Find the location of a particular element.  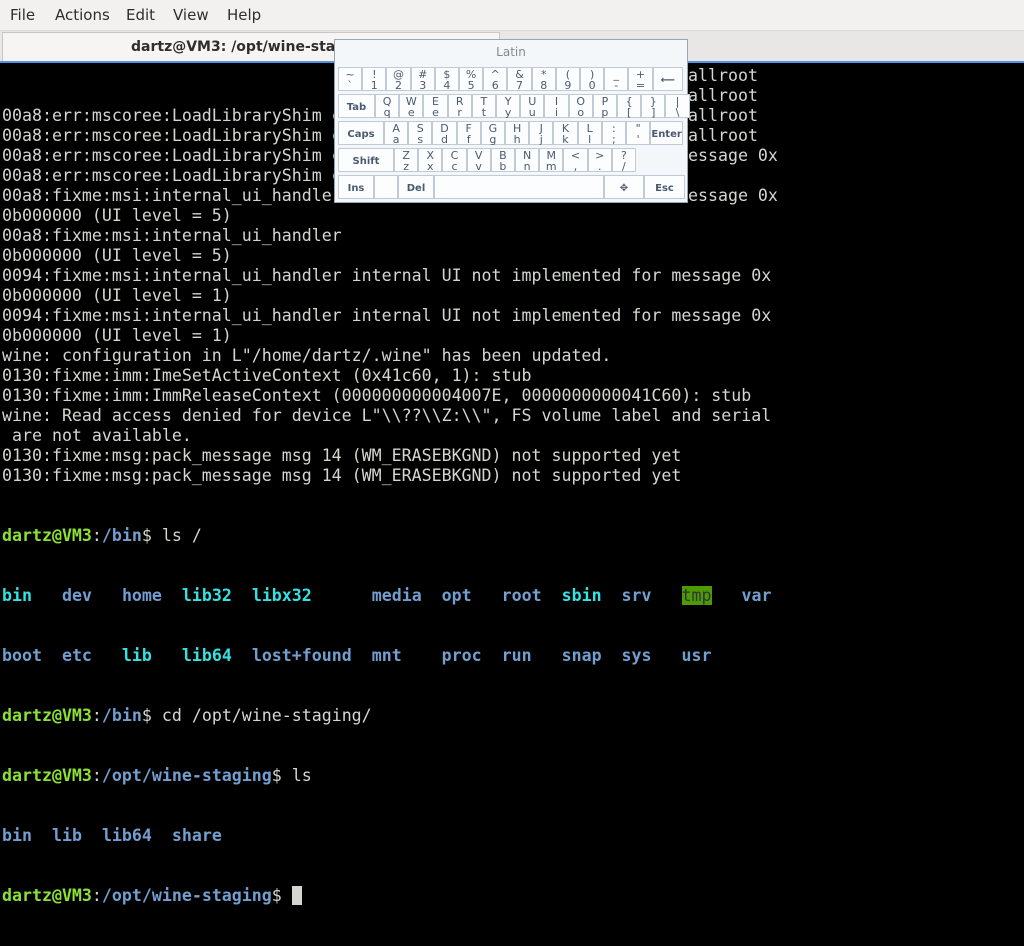

key: >. is located at coordinates (599, 160).